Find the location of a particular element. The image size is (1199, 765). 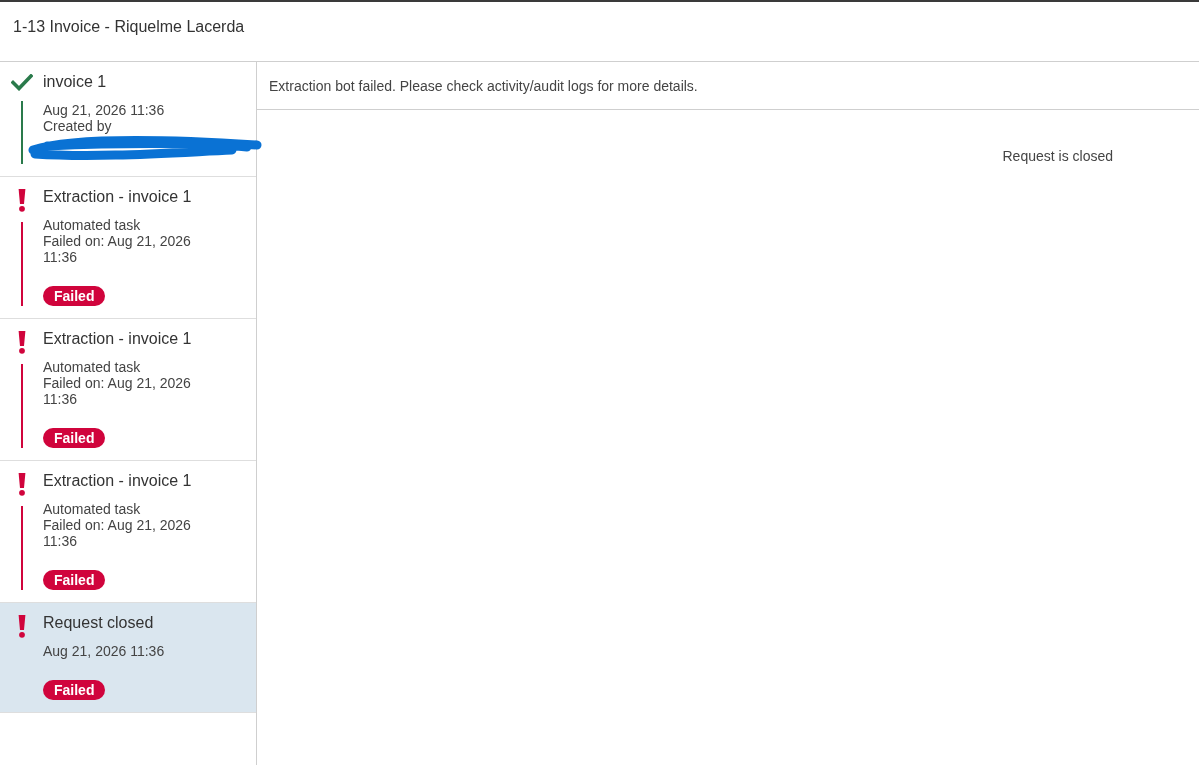

item-detail: Created by is located at coordinates (78, 126).